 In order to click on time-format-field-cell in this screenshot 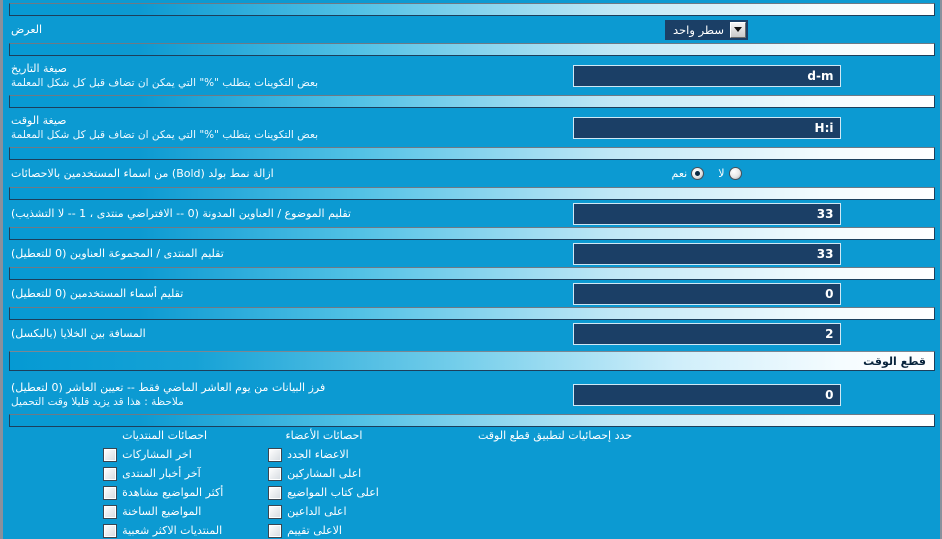, I will do `click(706, 127)`.